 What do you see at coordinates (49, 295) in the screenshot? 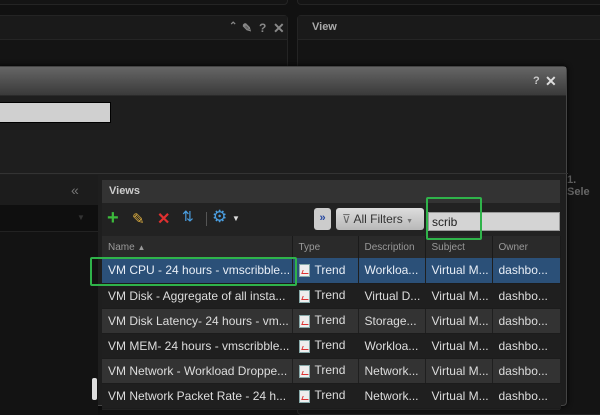
I see `left-pane: « ▼` at bounding box center [49, 295].